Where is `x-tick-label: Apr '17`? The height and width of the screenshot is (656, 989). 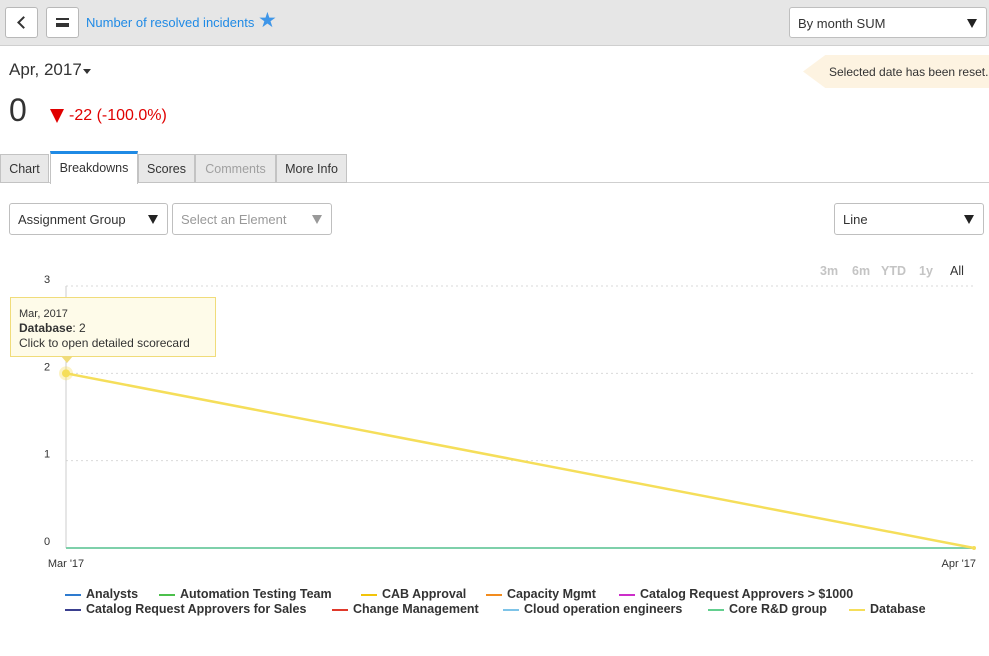 x-tick-label: Apr '17 is located at coordinates (958, 564).